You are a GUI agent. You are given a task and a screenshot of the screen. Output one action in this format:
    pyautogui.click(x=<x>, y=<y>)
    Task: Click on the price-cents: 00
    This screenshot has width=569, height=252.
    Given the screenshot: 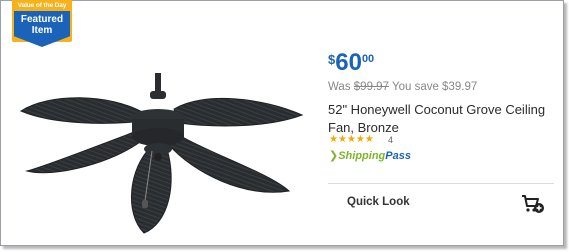 What is the action you would take?
    pyautogui.click(x=368, y=59)
    